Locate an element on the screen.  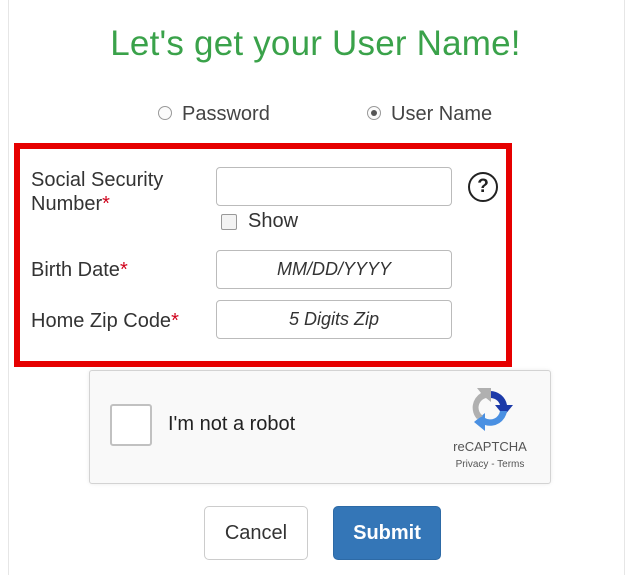
ssn-label-line1: Social Security is located at coordinates (97, 180).